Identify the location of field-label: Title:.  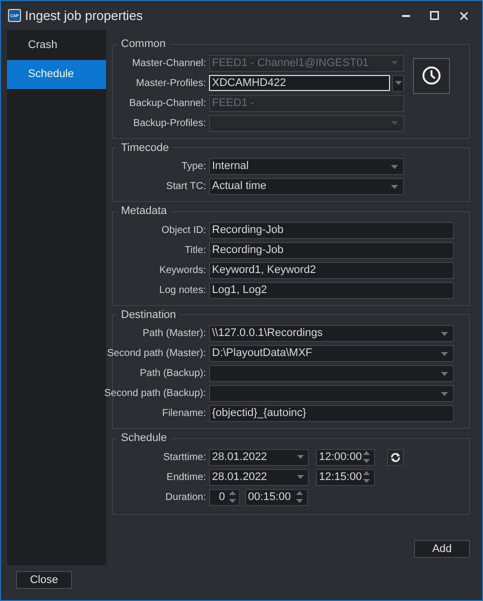
(195, 251).